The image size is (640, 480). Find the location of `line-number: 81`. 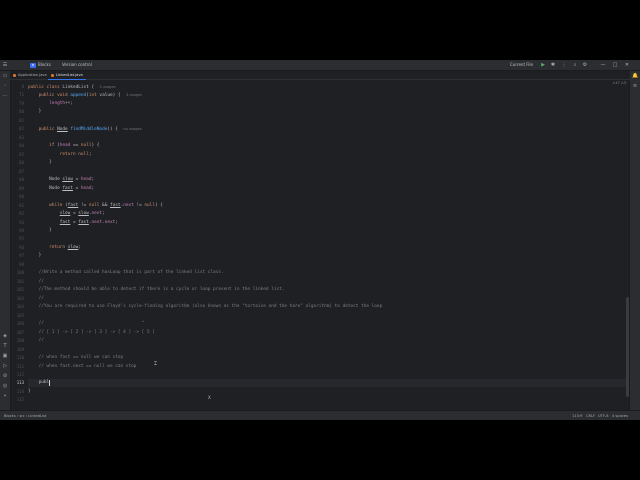

line-number: 81 is located at coordinates (17, 121).